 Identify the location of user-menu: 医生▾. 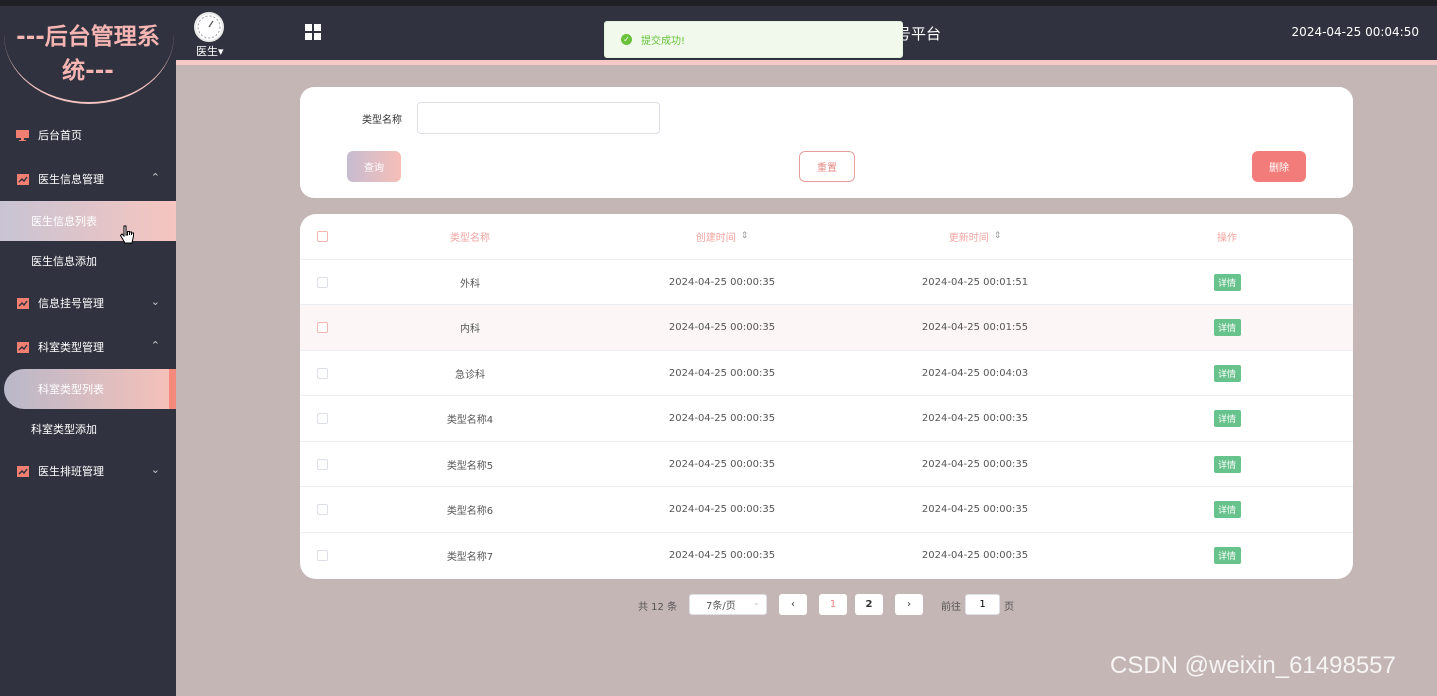
(210, 51).